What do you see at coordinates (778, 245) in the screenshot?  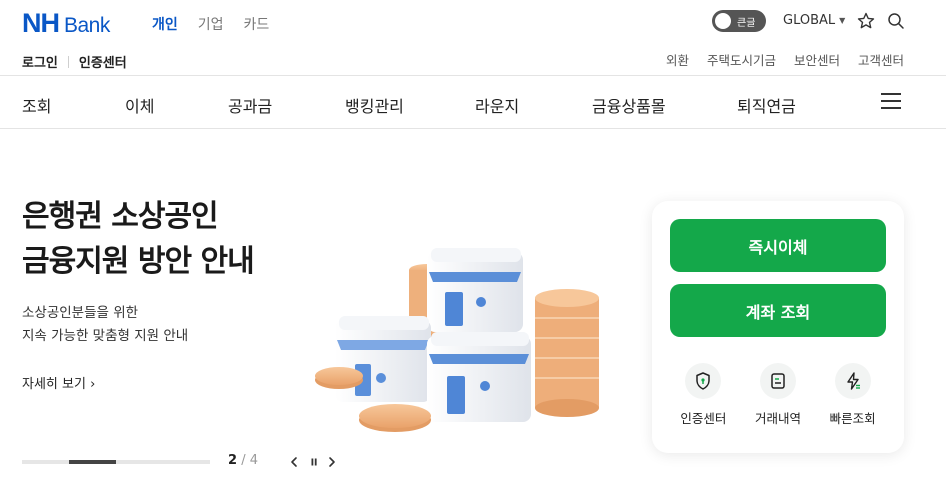 I see `instant-transfer-button: 즉시이체` at bounding box center [778, 245].